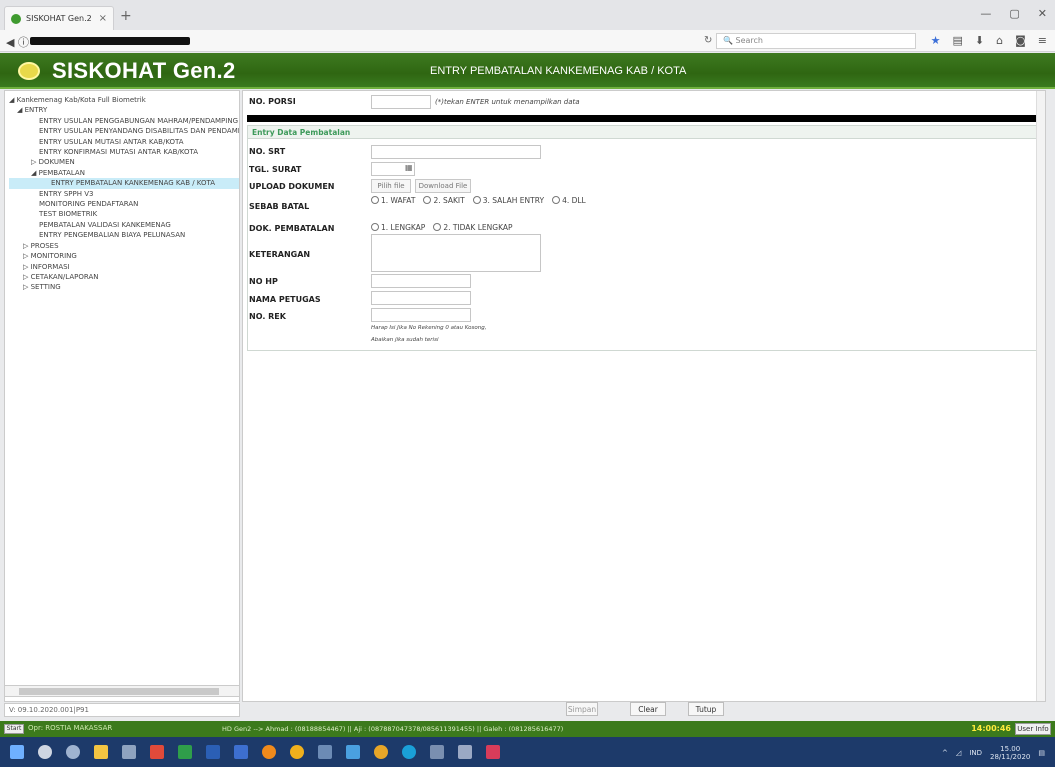 This screenshot has height=767, width=1055. I want to click on bookmark-star-icon: ★, so click(936, 40).